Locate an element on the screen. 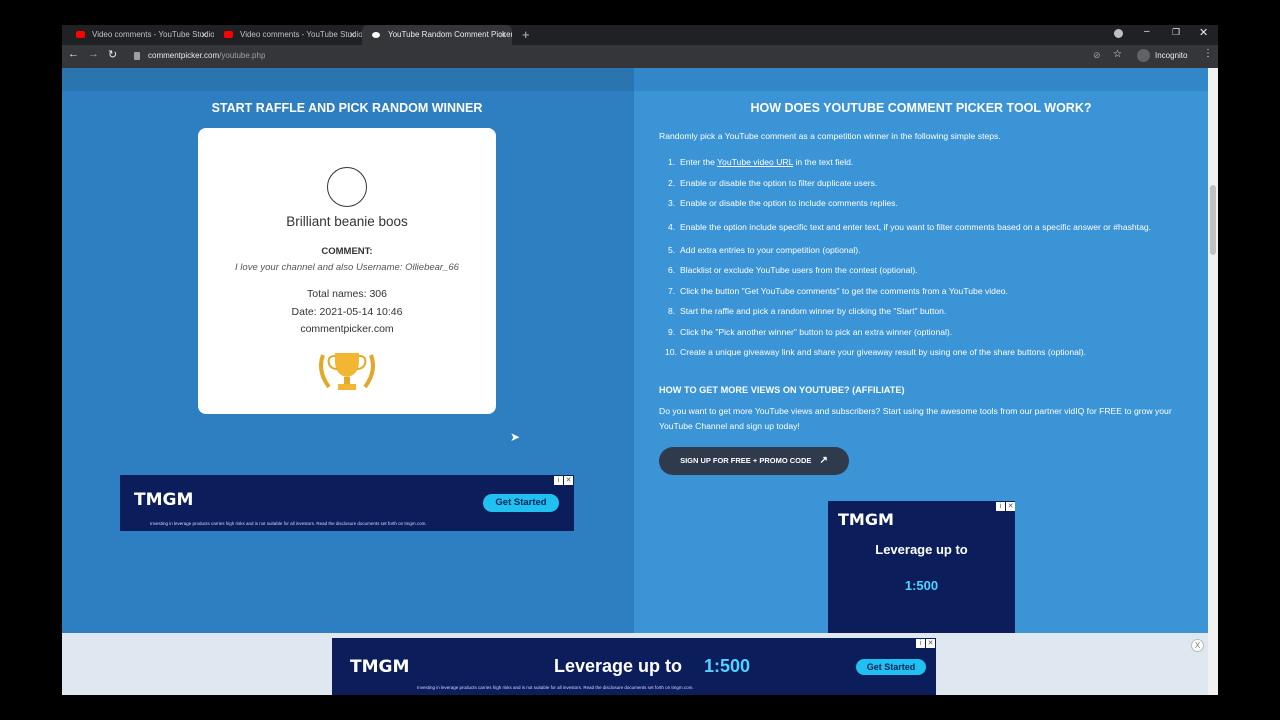 Image resolution: width=1280 pixels, height=720 pixels. tab-title: YouTube Random Comment Picker is located at coordinates (450, 34).